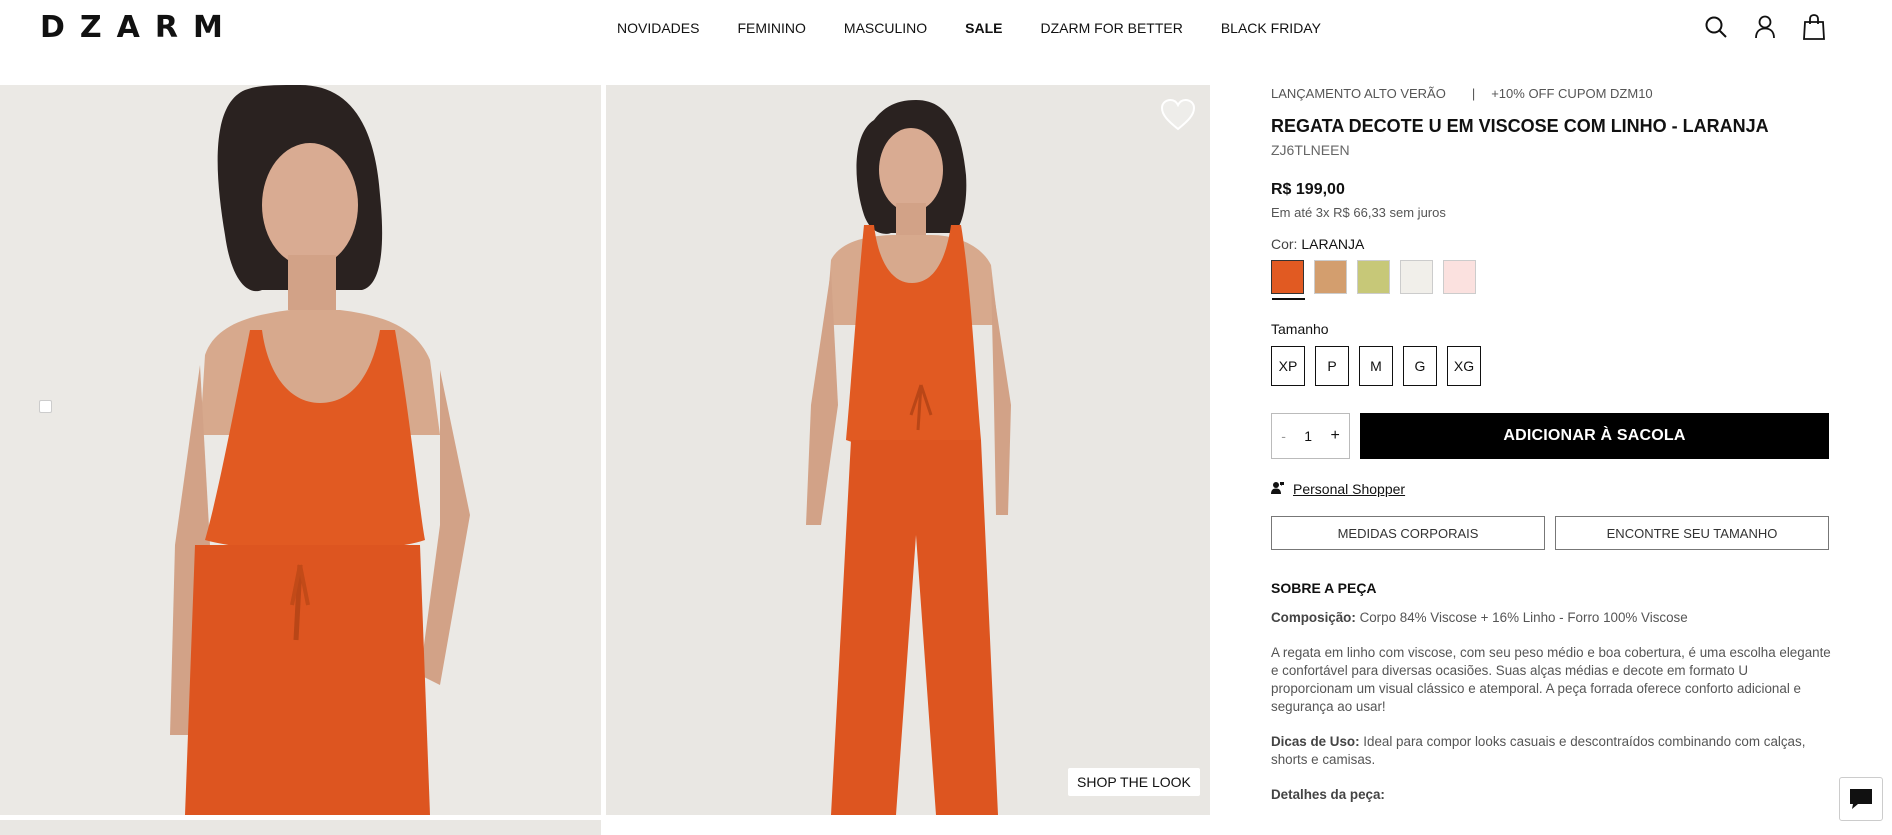  Describe the element at coordinates (983, 28) in the screenshot. I see `nav-item-sale: SALE` at that location.